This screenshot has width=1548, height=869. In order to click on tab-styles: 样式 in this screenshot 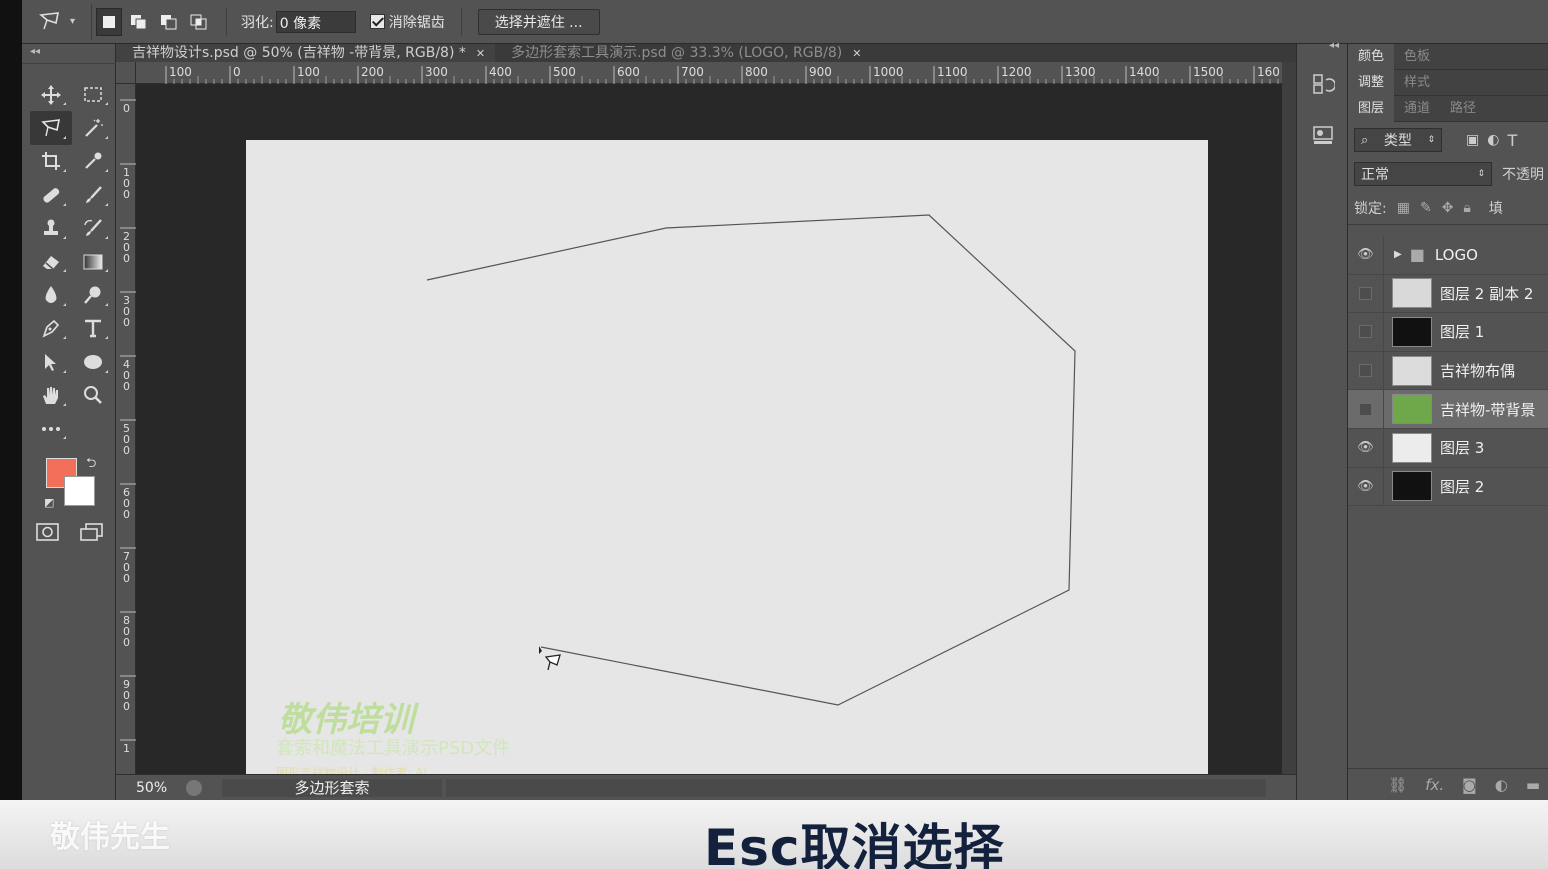, I will do `click(1417, 83)`.